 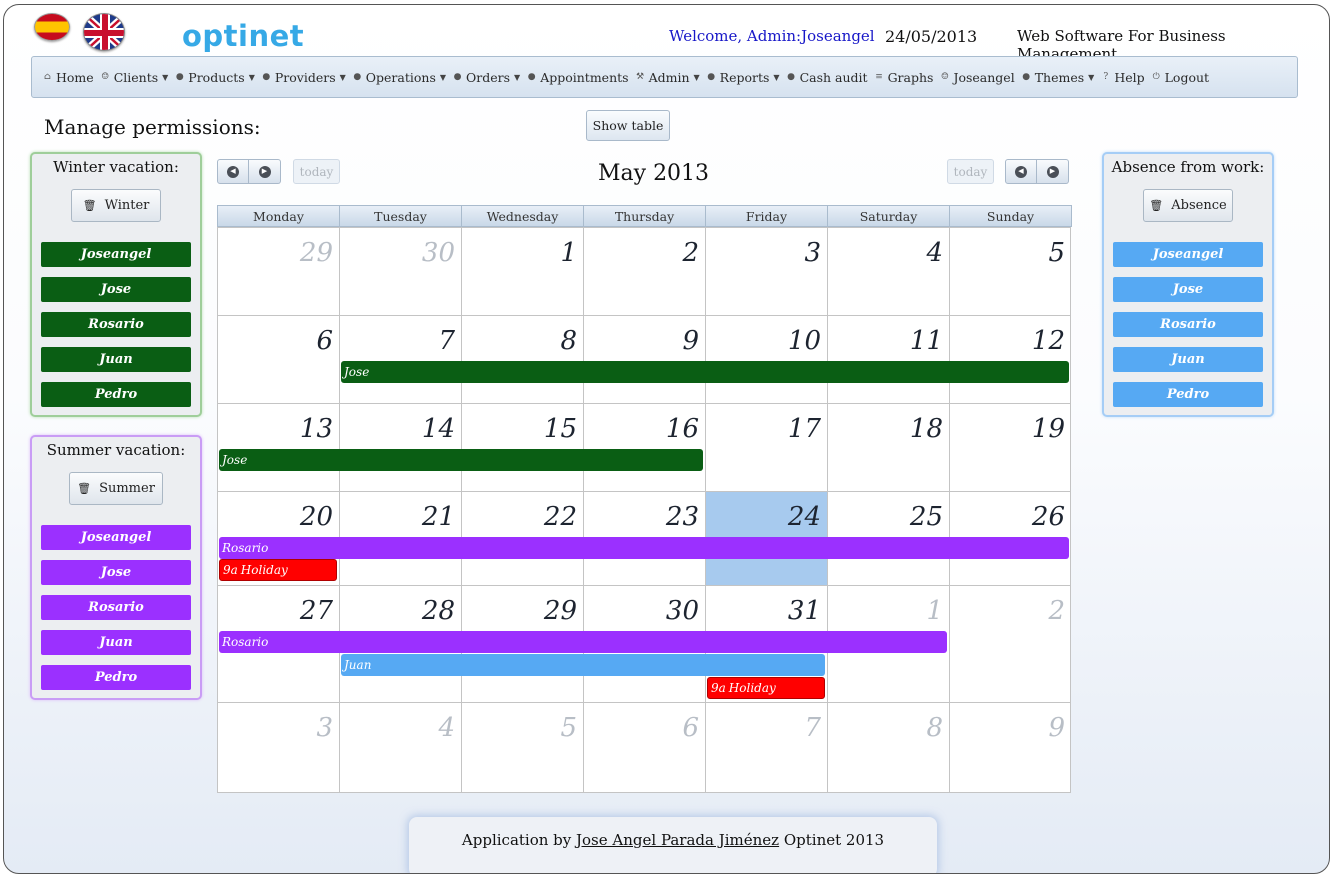 What do you see at coordinates (116, 677) in the screenshot?
I see `summer-person-chip: Pedro` at bounding box center [116, 677].